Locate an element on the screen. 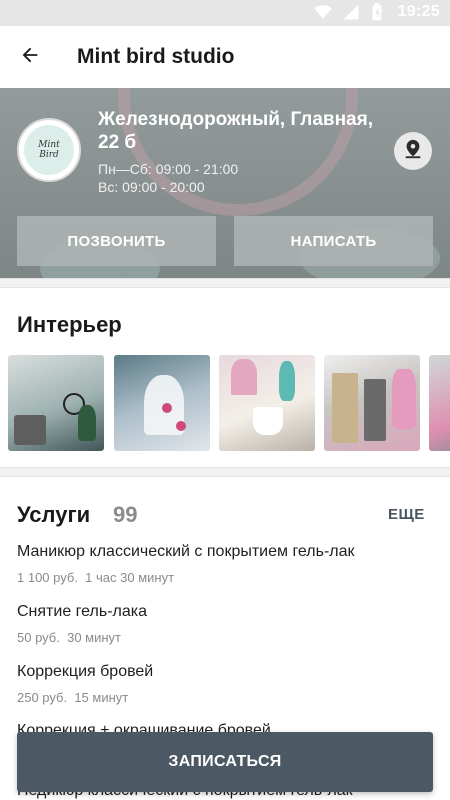  app-bar: Mint bird studio is located at coordinates (225, 57).